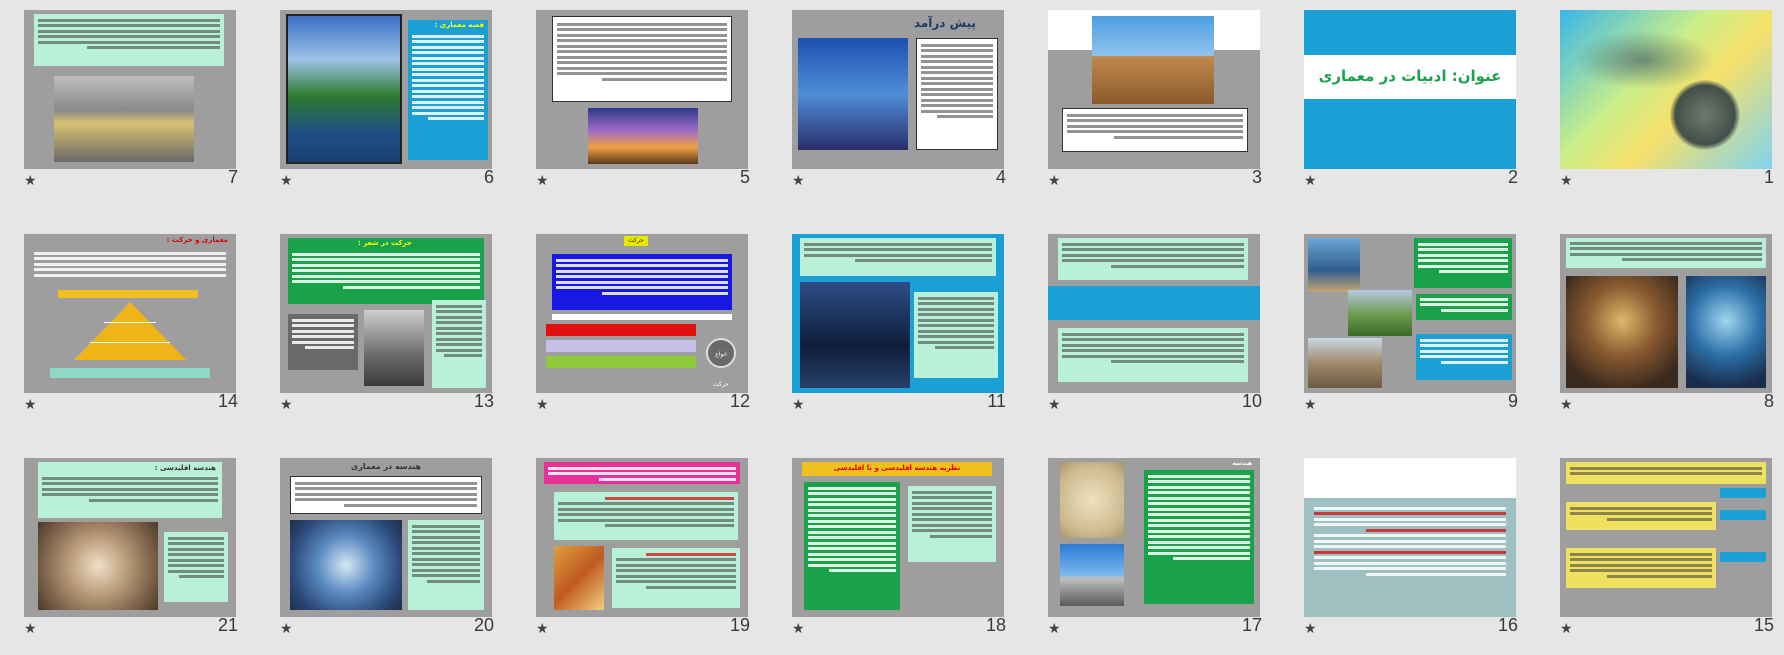 Image resolution: width=1784 pixels, height=655 pixels. I want to click on slide-cell: حرکت انواع حرکت ★ 12, so click(633, 328).